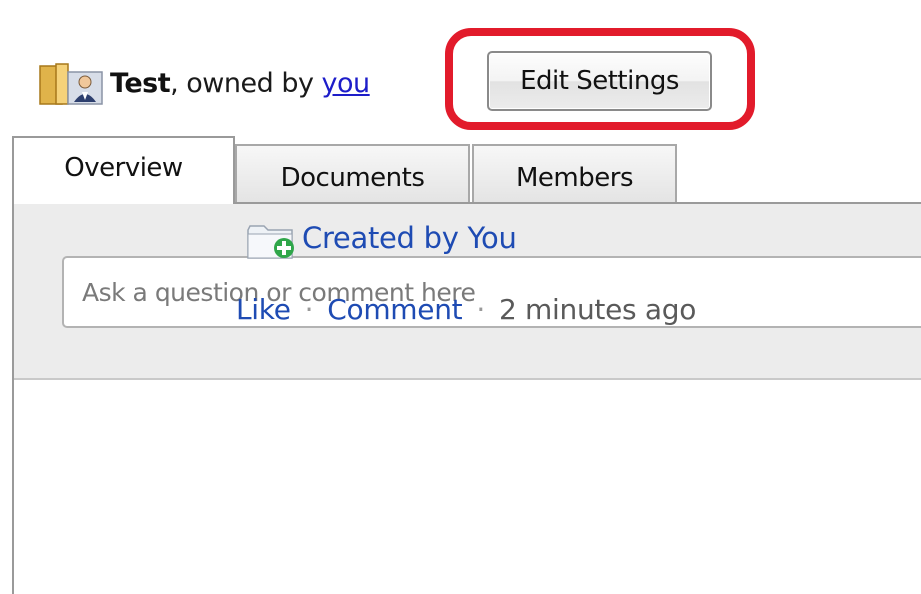 This screenshot has width=921, height=594. What do you see at coordinates (270, 242) in the screenshot?
I see `folder-add-icon` at bounding box center [270, 242].